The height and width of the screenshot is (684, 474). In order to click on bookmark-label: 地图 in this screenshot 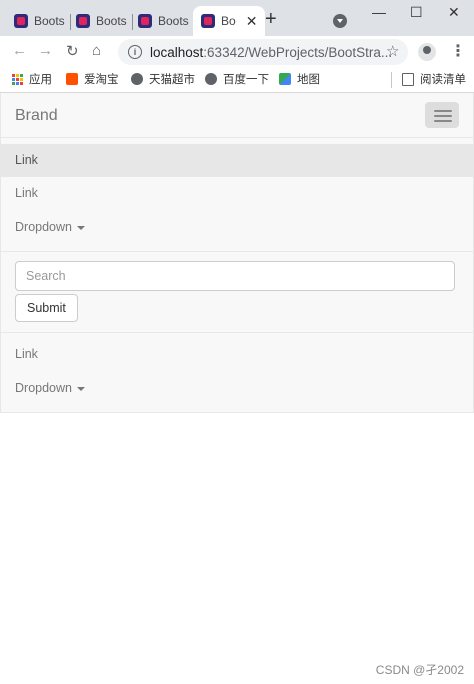, I will do `click(308, 80)`.